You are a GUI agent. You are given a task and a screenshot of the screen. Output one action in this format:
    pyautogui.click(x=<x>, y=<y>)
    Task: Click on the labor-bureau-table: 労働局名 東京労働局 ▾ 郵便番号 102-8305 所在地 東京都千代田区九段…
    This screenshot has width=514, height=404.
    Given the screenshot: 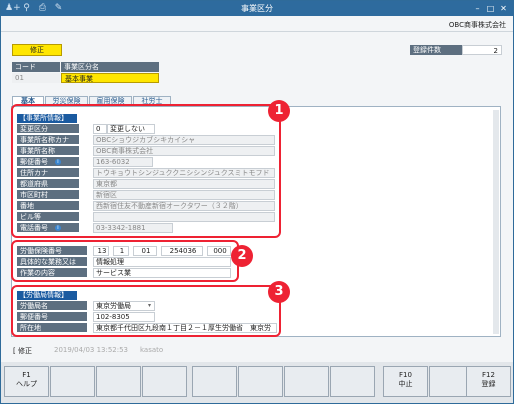 What is the action you would take?
    pyautogui.click(x=147, y=318)
    